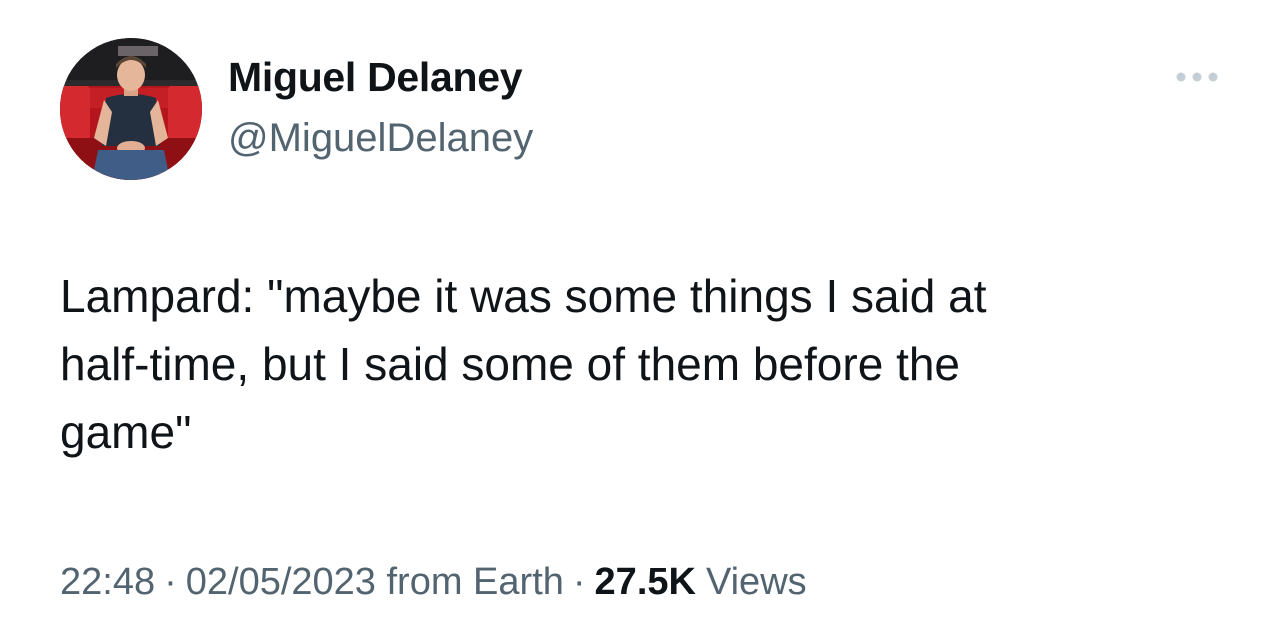 This screenshot has width=1284, height=641. Describe the element at coordinates (375, 77) in the screenshot. I see `author-name: Miguel Delaney` at that location.